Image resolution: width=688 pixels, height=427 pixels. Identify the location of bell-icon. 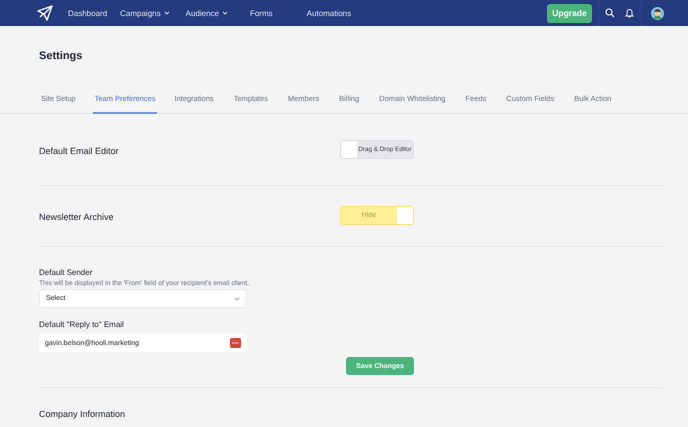
(629, 13).